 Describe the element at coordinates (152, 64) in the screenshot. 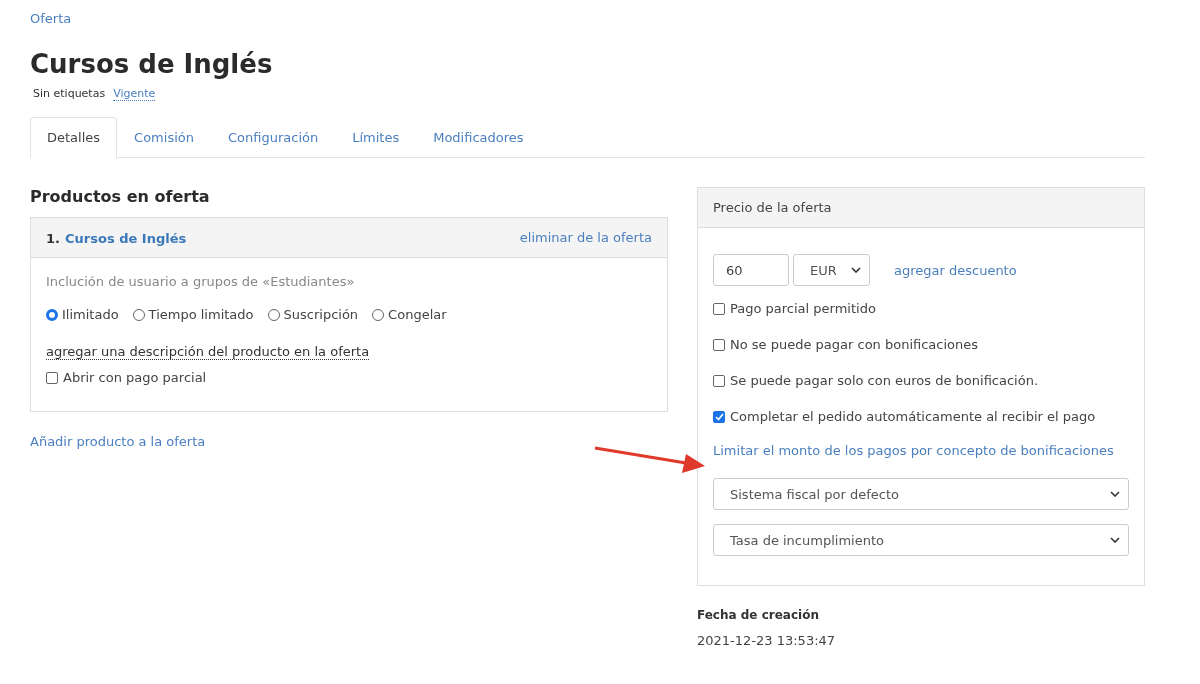

I see `page-title: Cursos de Inglés` at that location.